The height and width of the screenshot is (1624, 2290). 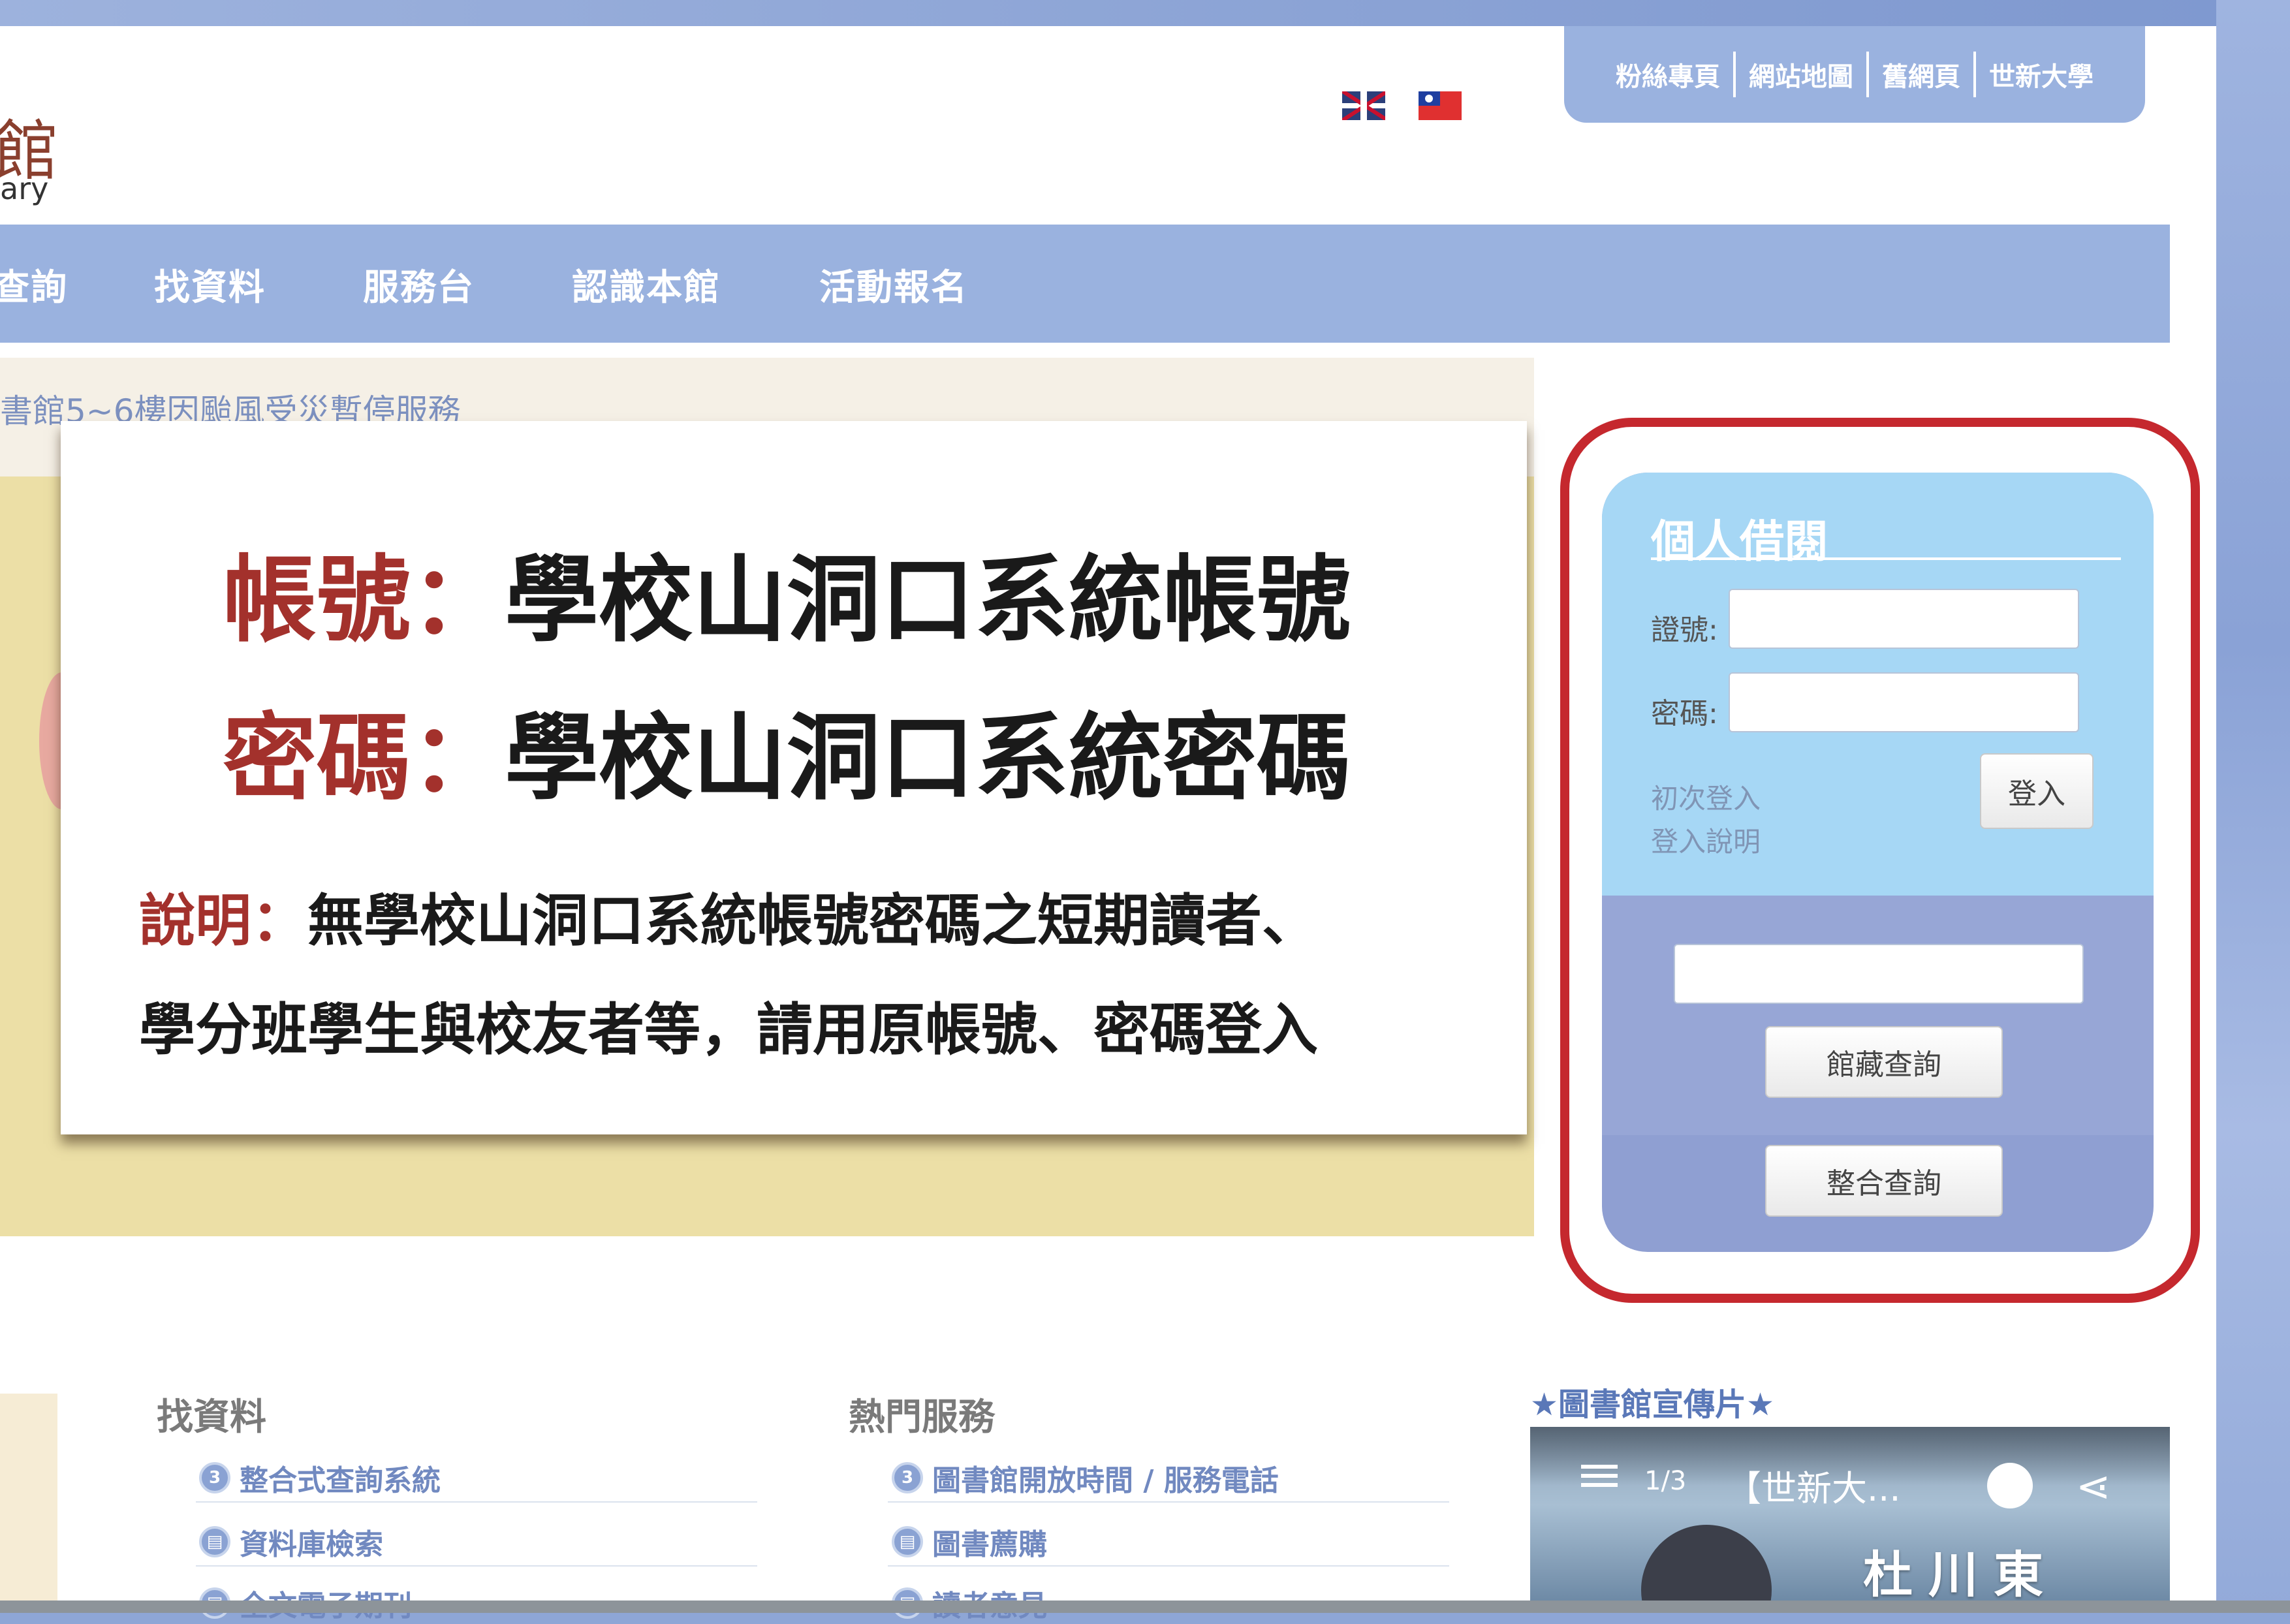 What do you see at coordinates (1921, 74) in the screenshot?
I see `old-site-link: 舊網頁` at bounding box center [1921, 74].